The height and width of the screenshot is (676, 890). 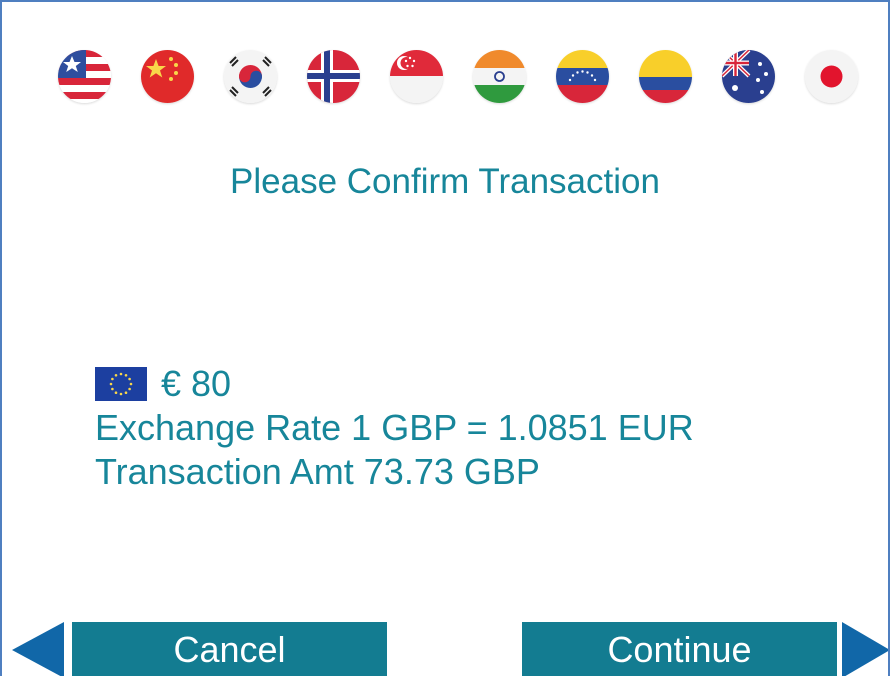 What do you see at coordinates (582, 76) in the screenshot?
I see `venezuela-flag-icon` at bounding box center [582, 76].